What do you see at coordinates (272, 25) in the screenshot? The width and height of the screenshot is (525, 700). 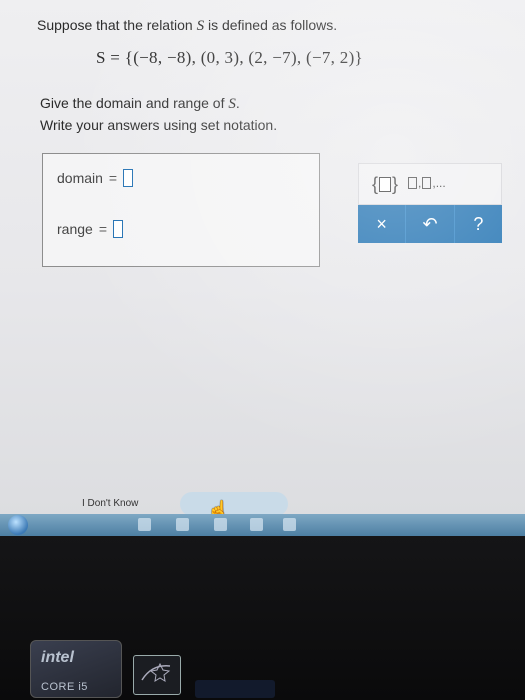 I see `question-suffix: is defined as follows.` at bounding box center [272, 25].